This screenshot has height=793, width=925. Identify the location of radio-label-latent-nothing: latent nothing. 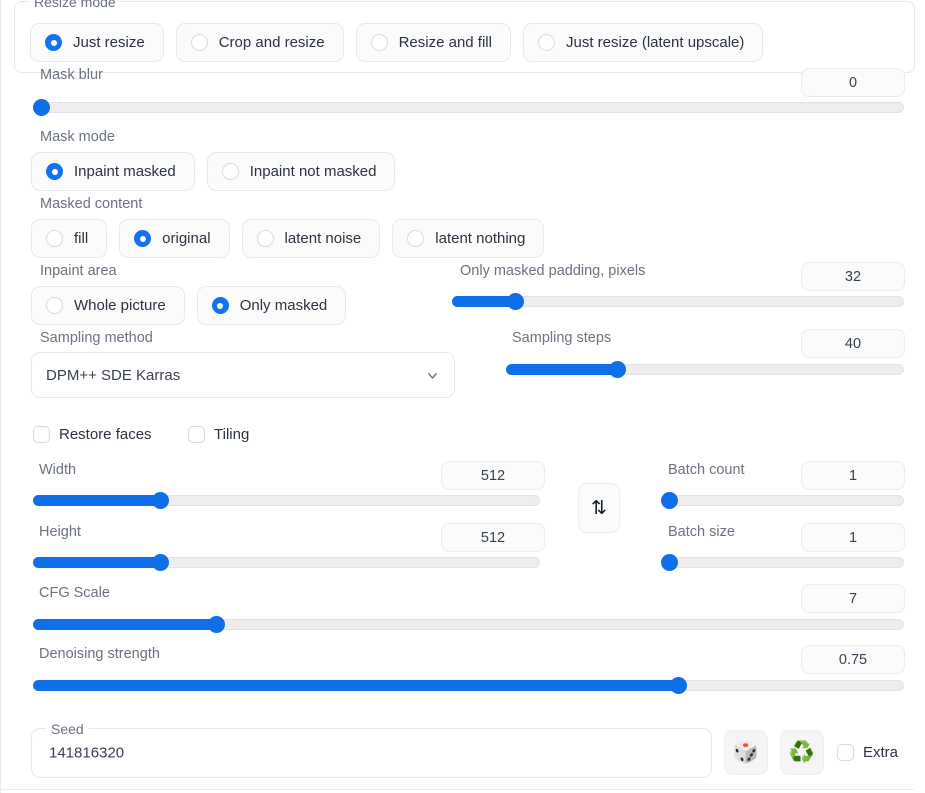
(480, 238).